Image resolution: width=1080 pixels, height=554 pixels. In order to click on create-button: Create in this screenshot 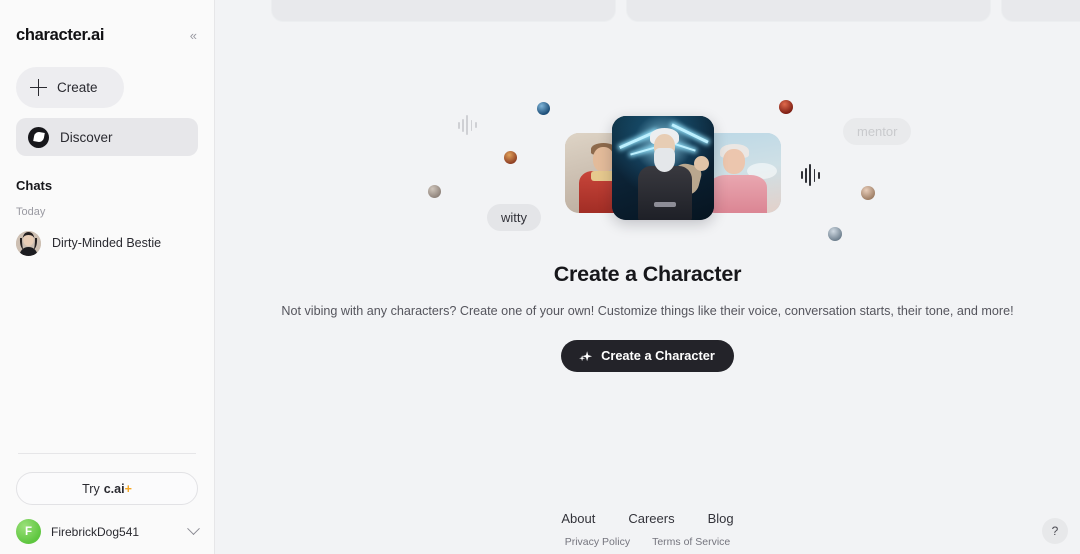, I will do `click(70, 87)`.